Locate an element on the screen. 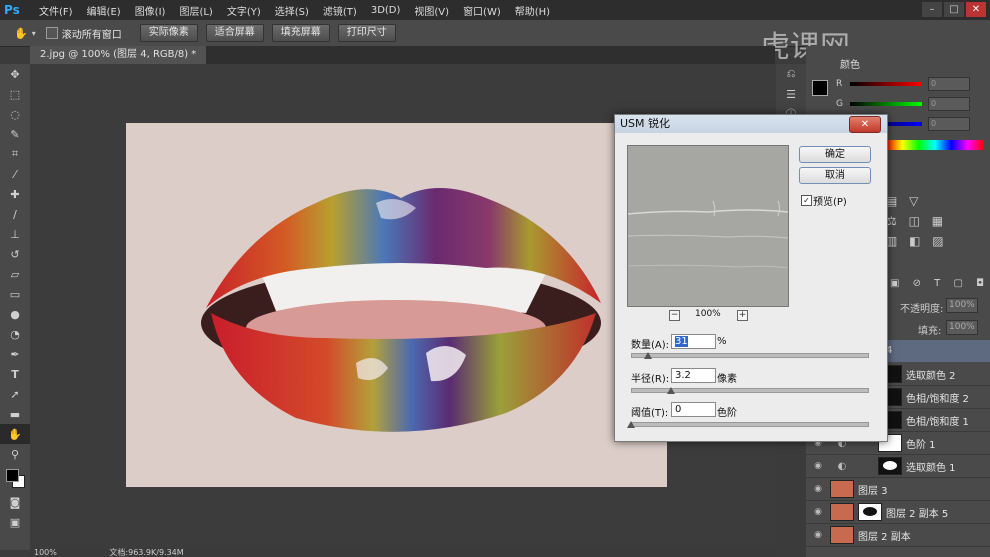 The height and width of the screenshot is (557, 990). preview-window is located at coordinates (708, 226).